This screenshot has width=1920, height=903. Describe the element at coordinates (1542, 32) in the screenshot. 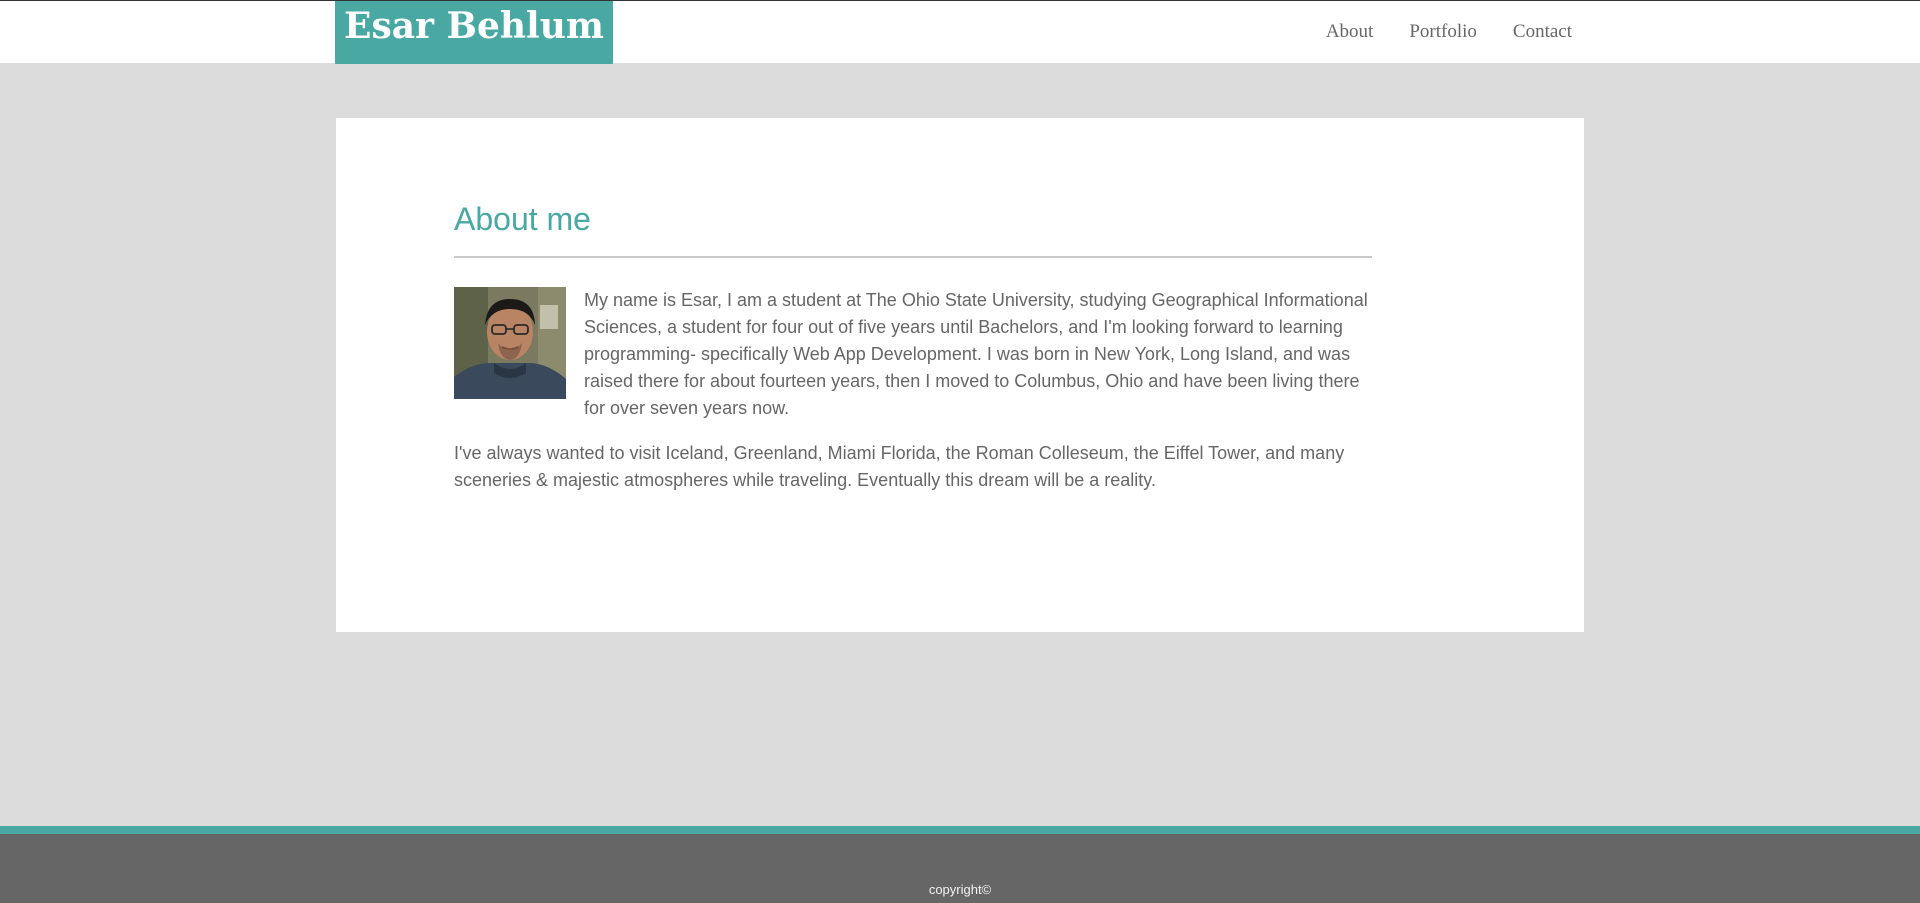

I see `nav-contact-link: Contact` at that location.